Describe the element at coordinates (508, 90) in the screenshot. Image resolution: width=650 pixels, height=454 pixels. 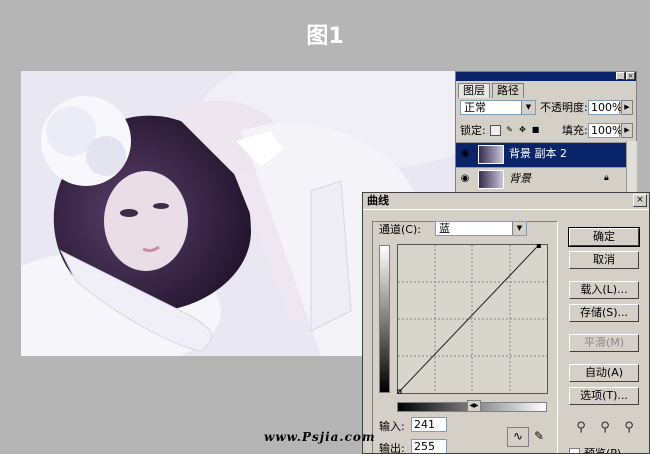
I see `tab-paths: 路径` at that location.